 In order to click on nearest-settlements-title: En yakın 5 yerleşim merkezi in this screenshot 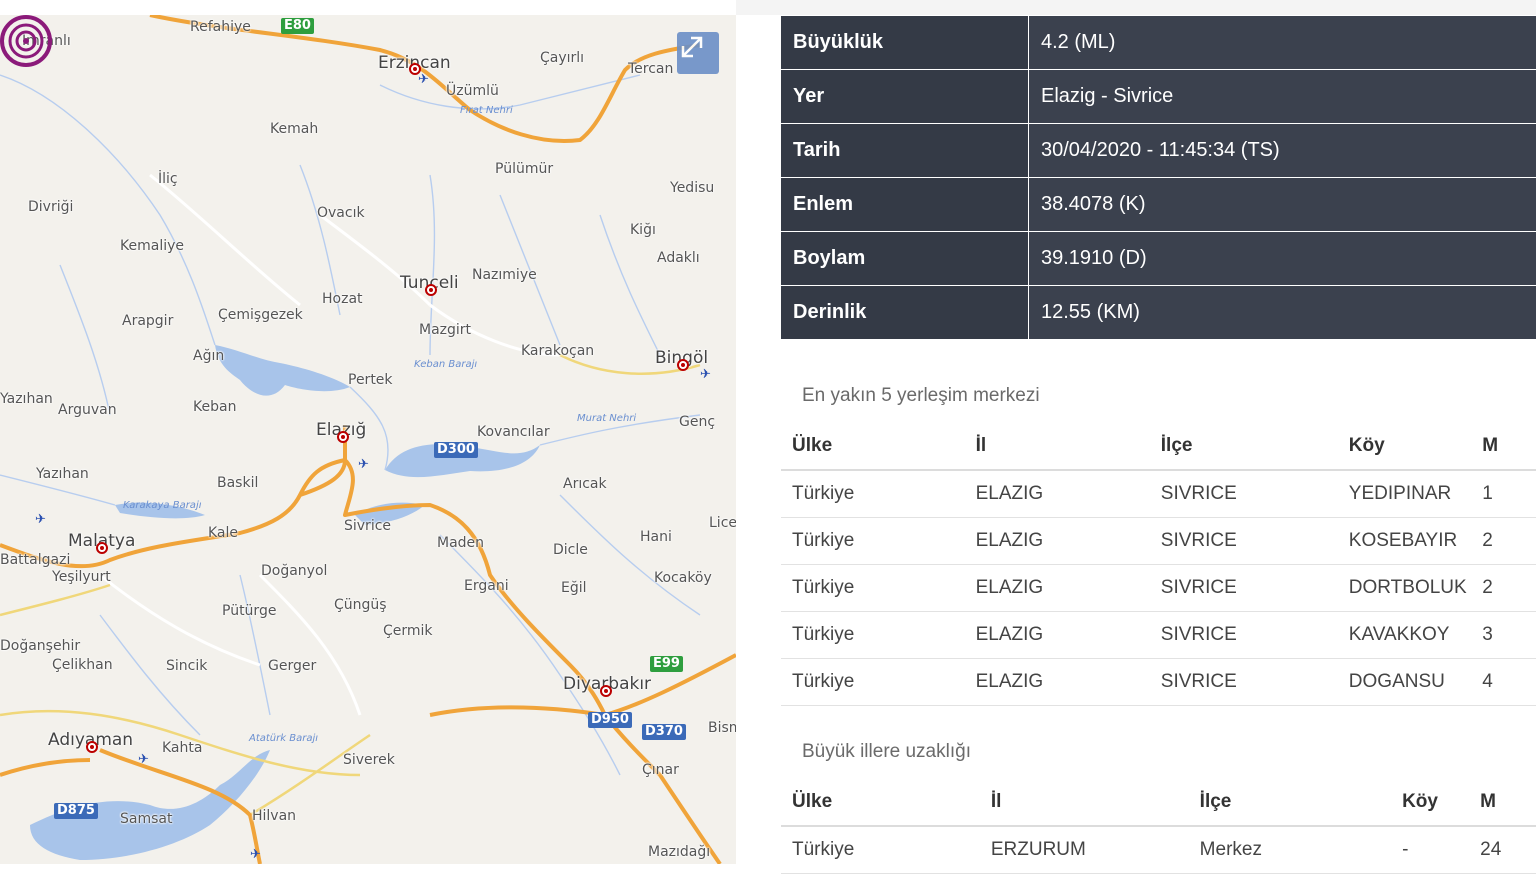, I will do `click(921, 396)`.